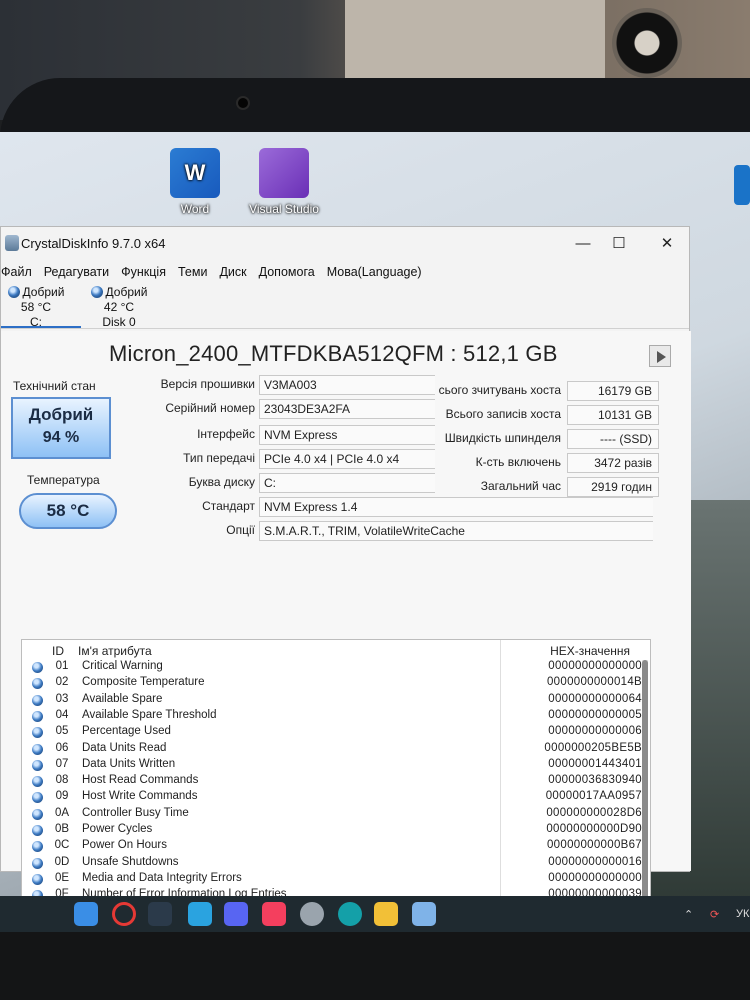 Image resolution: width=750 pixels, height=1000 pixels. I want to click on attribute-id: 08, so click(62, 780).